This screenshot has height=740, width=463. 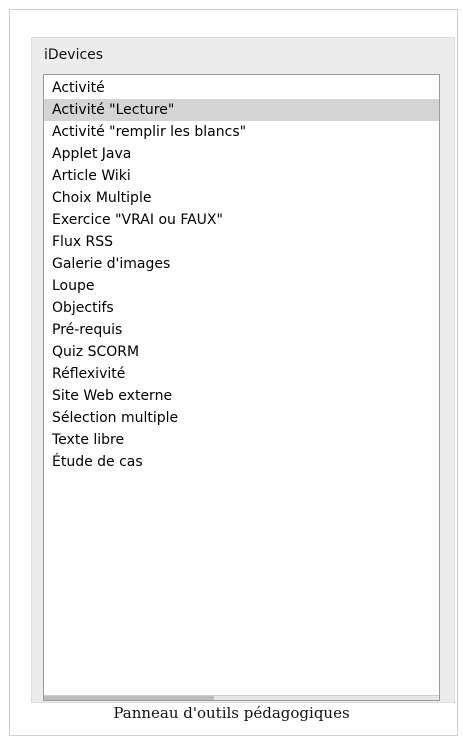 I want to click on list-item: Loupe, so click(x=241, y=286).